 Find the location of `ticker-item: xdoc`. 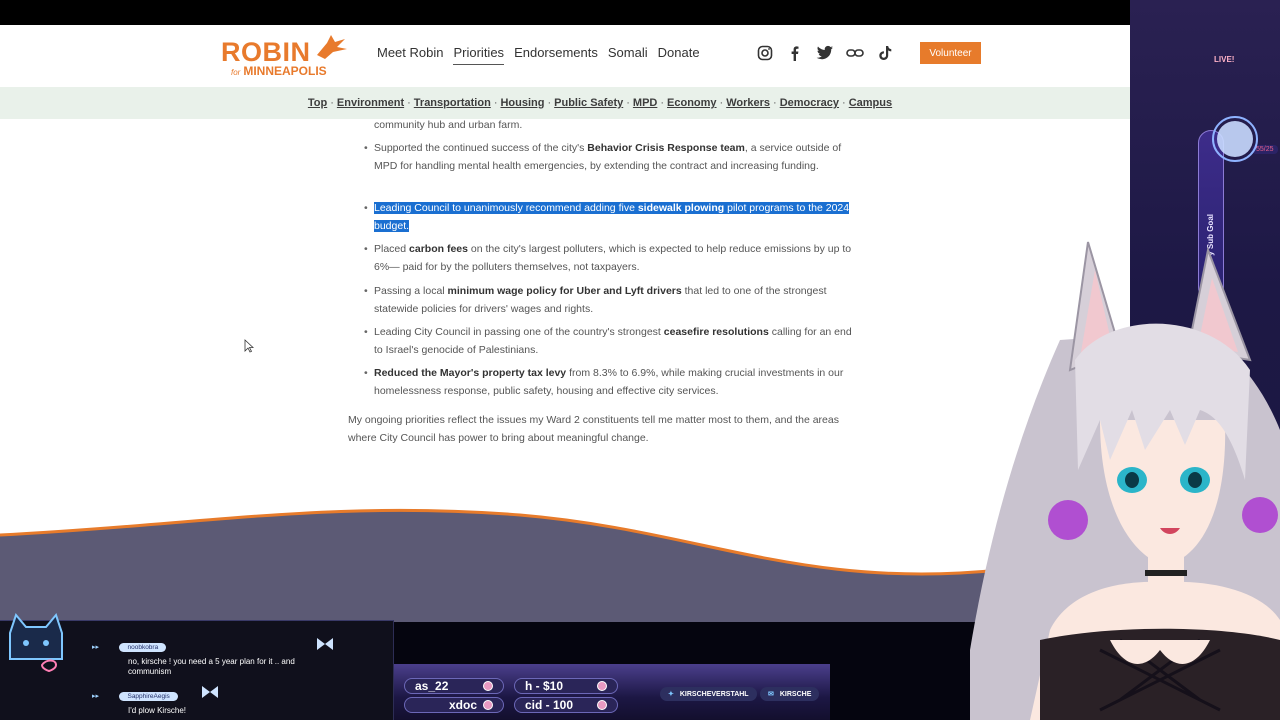

ticker-item: xdoc is located at coordinates (454, 705).